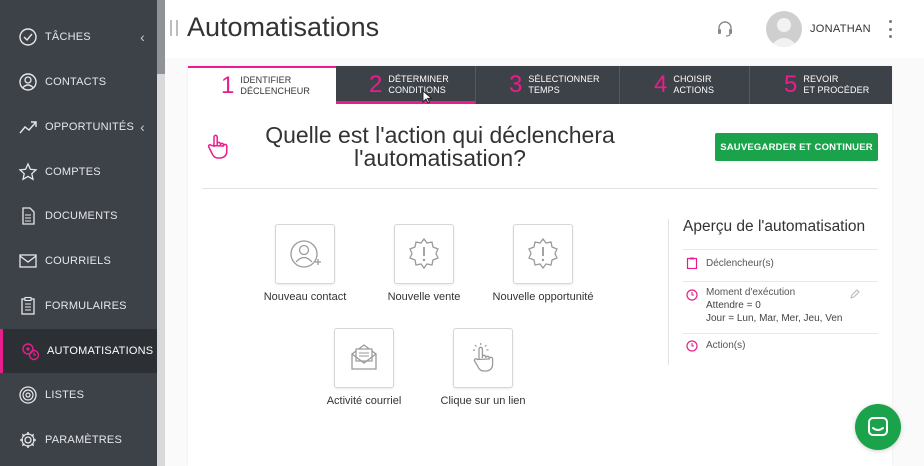 The image size is (924, 466). What do you see at coordinates (774, 226) in the screenshot?
I see `preview-title: Aperçu de l'automatisation` at bounding box center [774, 226].